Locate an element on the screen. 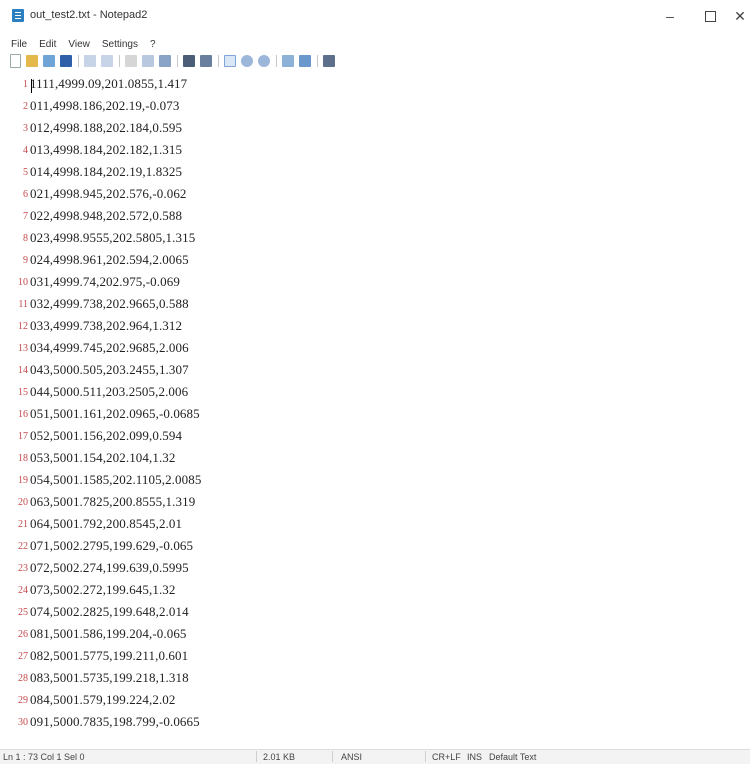 The height and width of the screenshot is (764, 750). menu-settings: Settings is located at coordinates (120, 44).